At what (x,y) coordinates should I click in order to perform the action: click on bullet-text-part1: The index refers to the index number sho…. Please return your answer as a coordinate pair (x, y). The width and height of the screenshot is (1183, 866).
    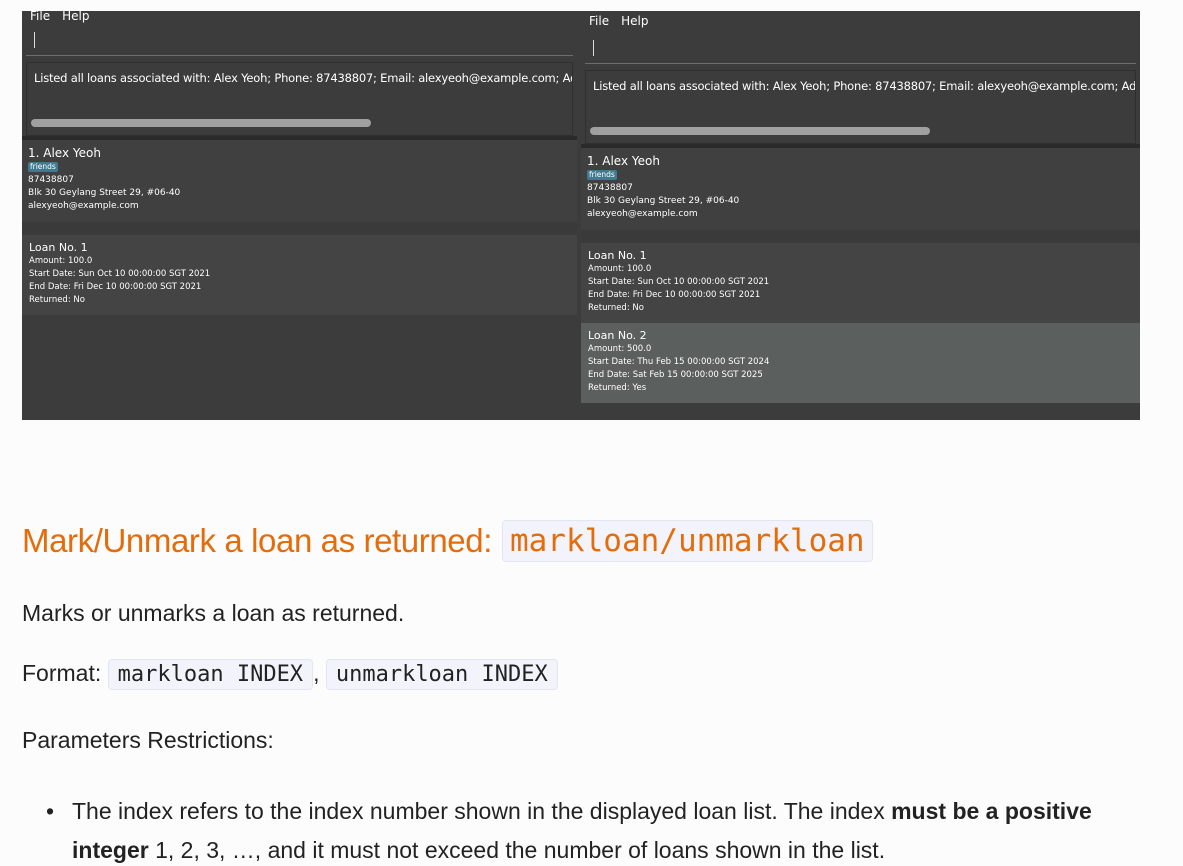
    Looking at the image, I should click on (482, 811).